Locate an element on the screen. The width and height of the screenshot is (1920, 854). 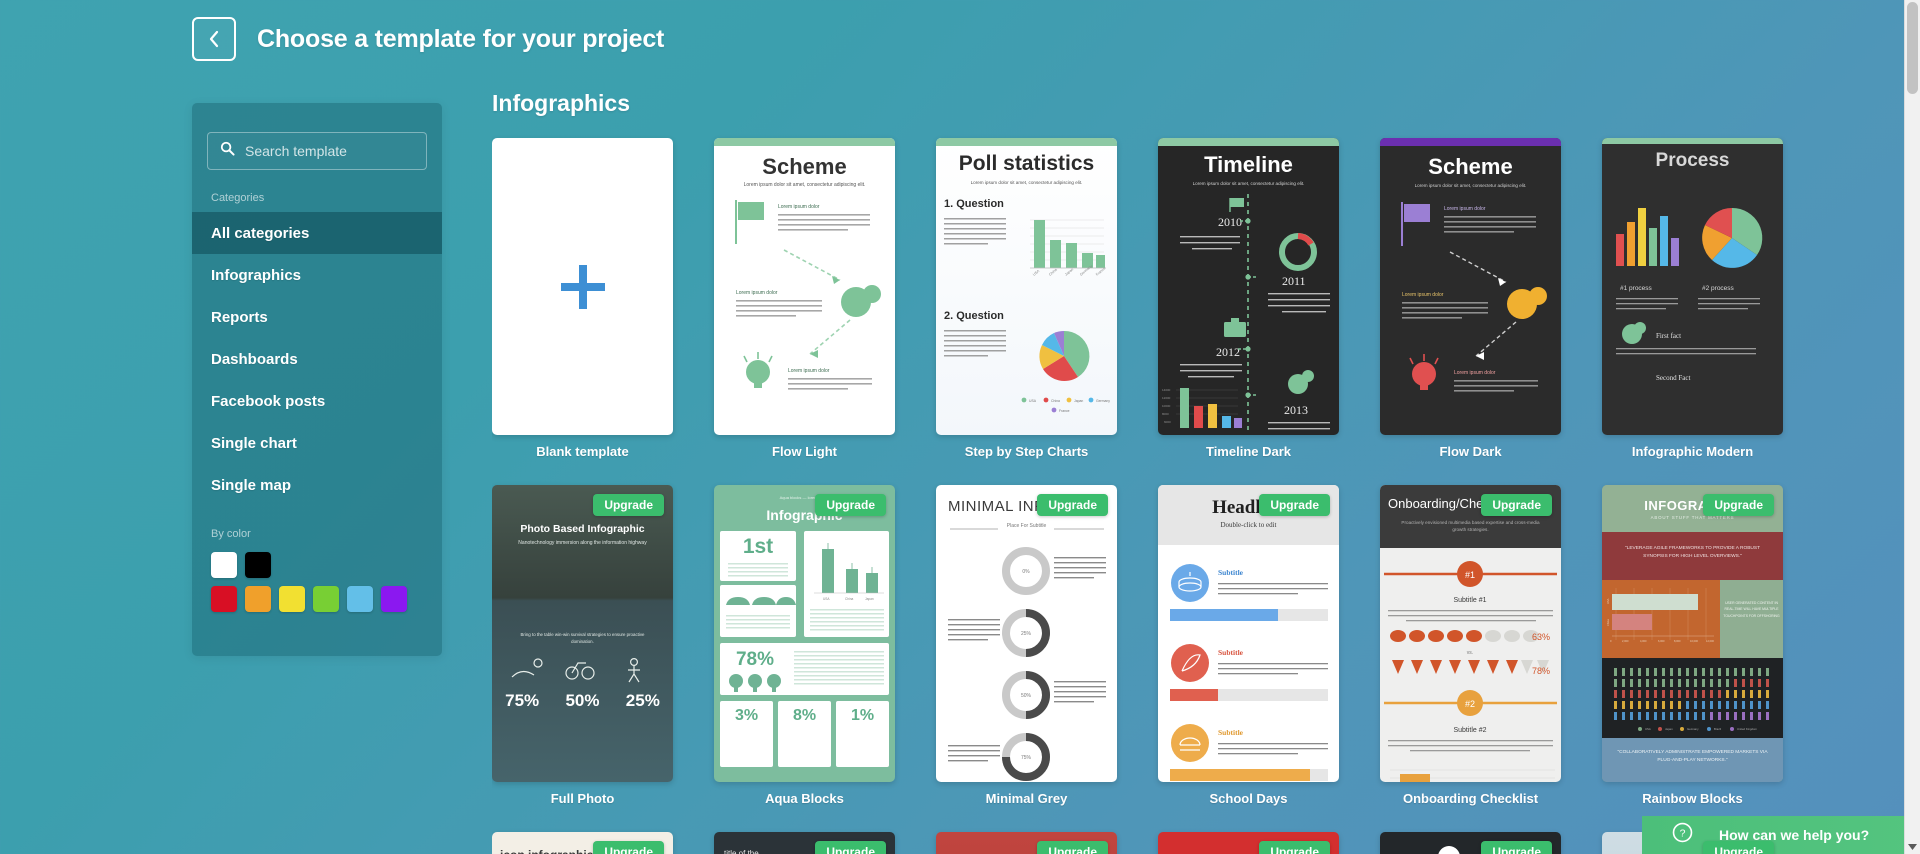
color-swatch-orange is located at coordinates (258, 599).